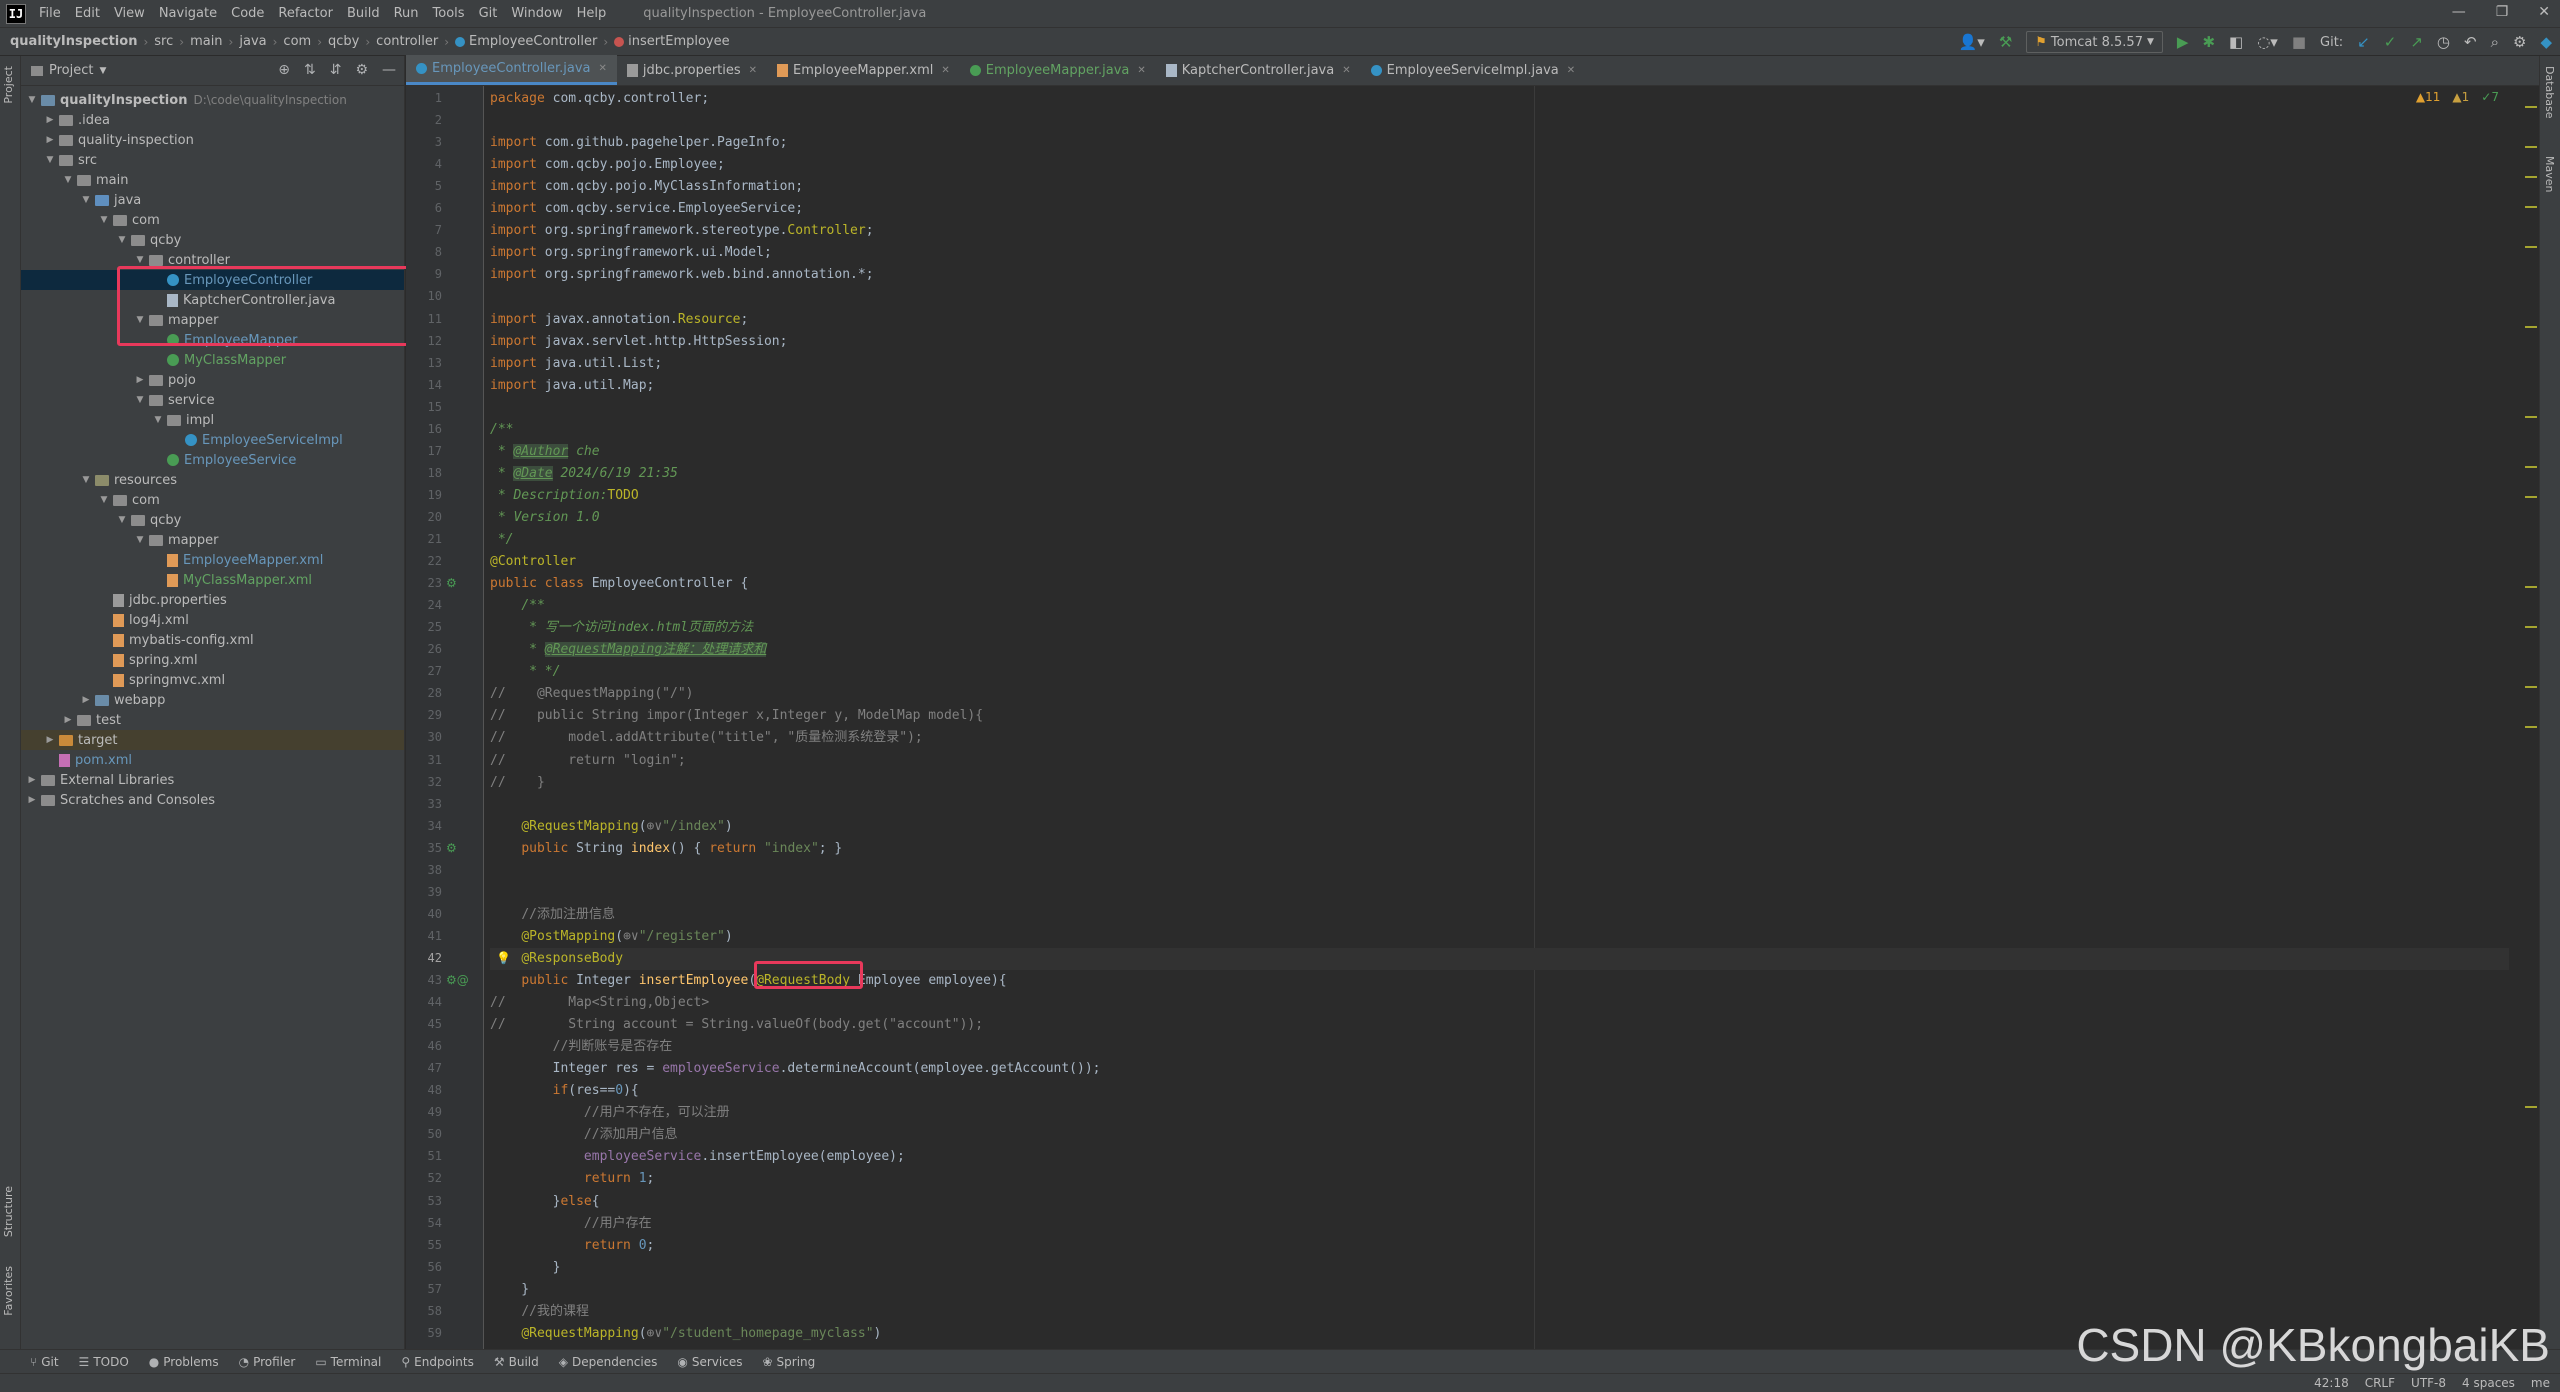 This screenshot has height=1392, width=2560. What do you see at coordinates (212, 560) in the screenshot?
I see `tree-item: EmployeeMapper.xml` at bounding box center [212, 560].